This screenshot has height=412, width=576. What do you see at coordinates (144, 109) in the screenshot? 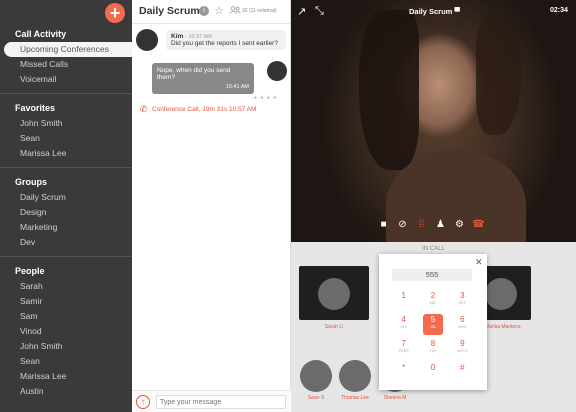
I see `phone-call-icon: ✆` at bounding box center [144, 109].